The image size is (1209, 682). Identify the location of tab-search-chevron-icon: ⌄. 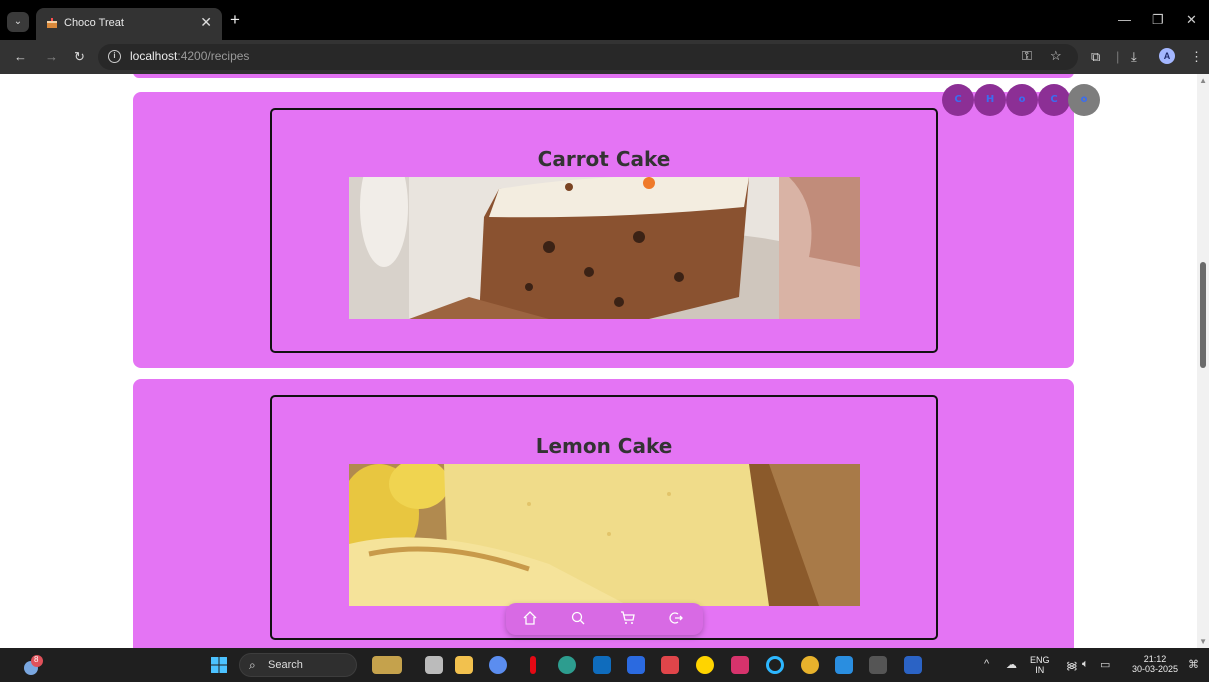
(18, 22).